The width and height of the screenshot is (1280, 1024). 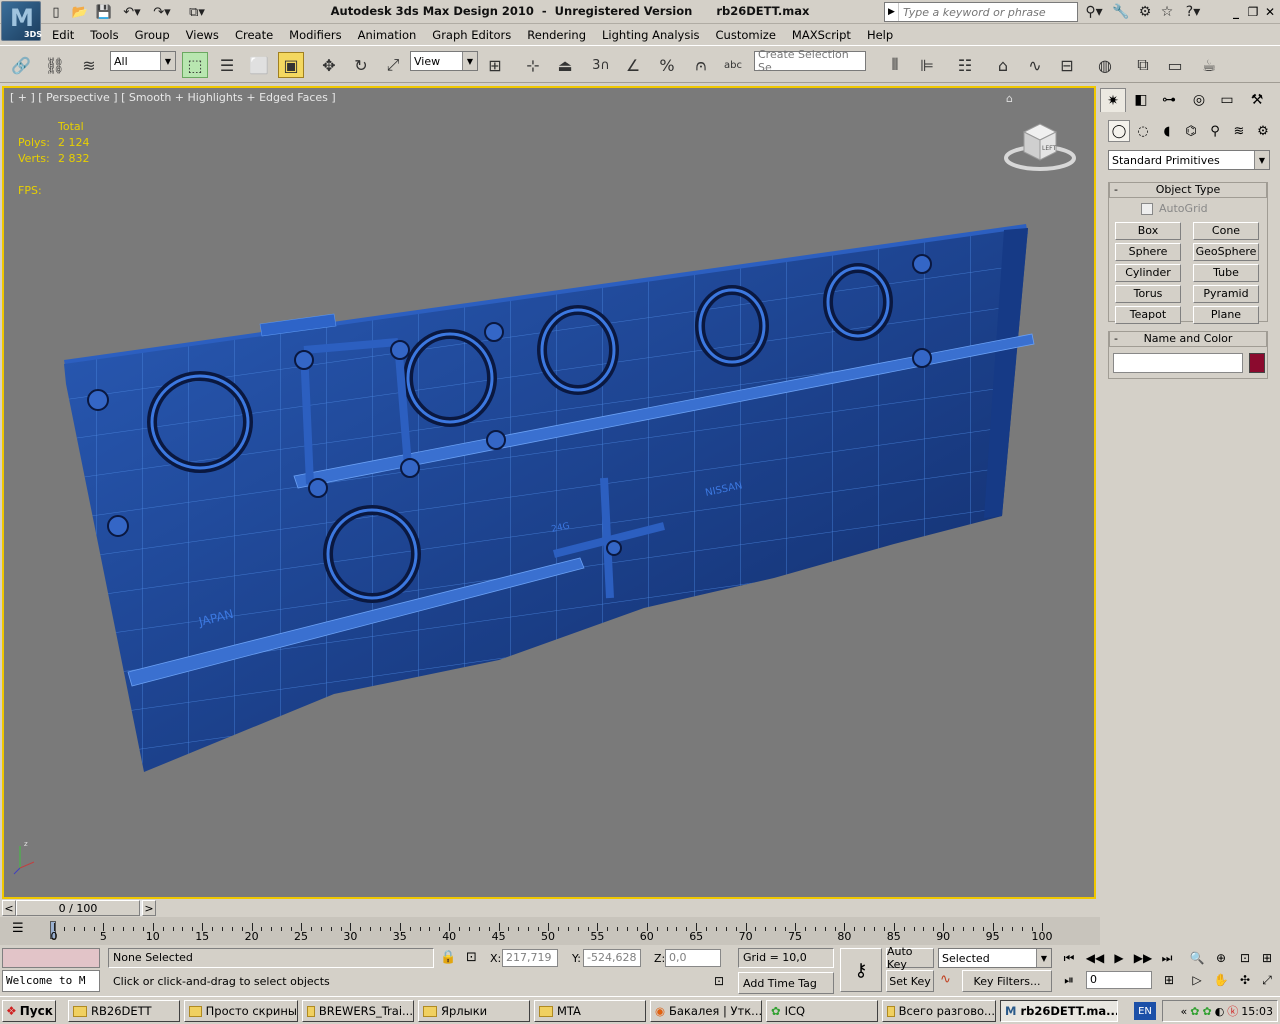 I want to click on favorites-star-icon: ☆, so click(x=1167, y=12).